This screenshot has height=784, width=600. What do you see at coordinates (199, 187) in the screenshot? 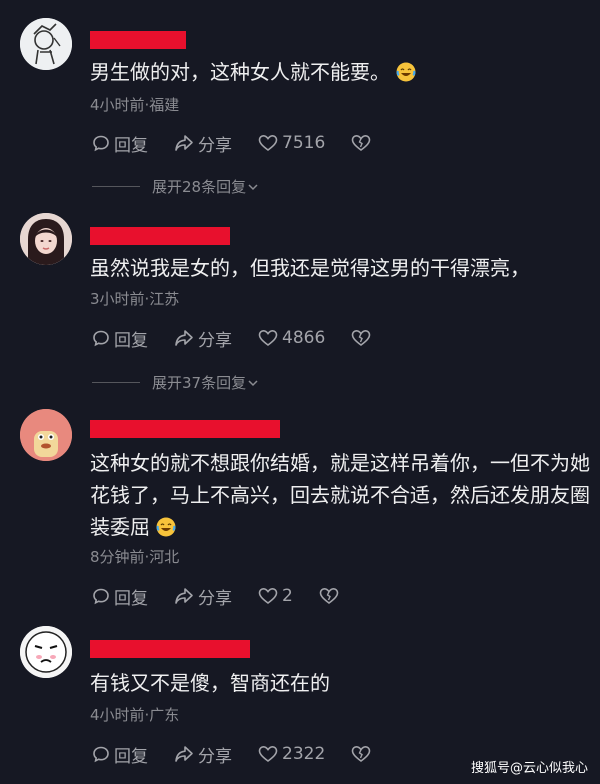
I see `expand-label: 展开28条回复` at bounding box center [199, 187].